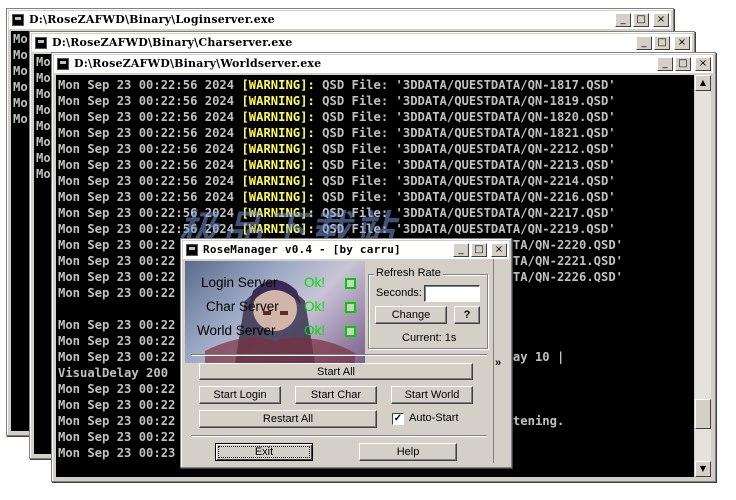 The image size is (736, 500). Describe the element at coordinates (703, 414) in the screenshot. I see `scrollbar-thumb` at that location.